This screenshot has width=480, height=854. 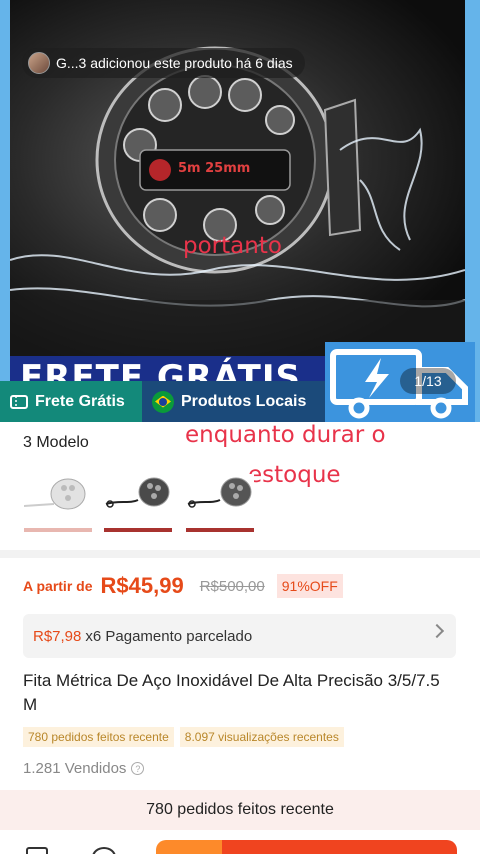 I want to click on chat-icon, so click(x=104, y=850).